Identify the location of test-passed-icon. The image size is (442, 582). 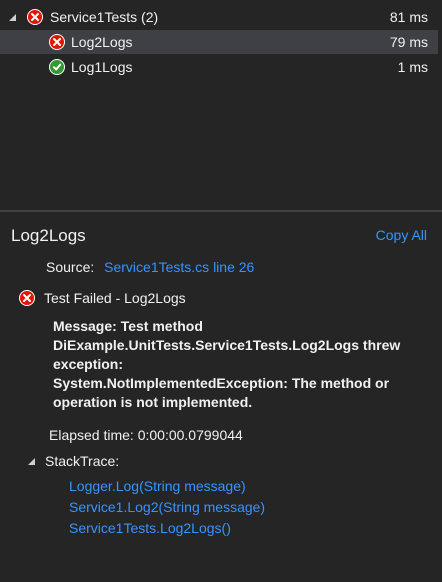
(57, 67).